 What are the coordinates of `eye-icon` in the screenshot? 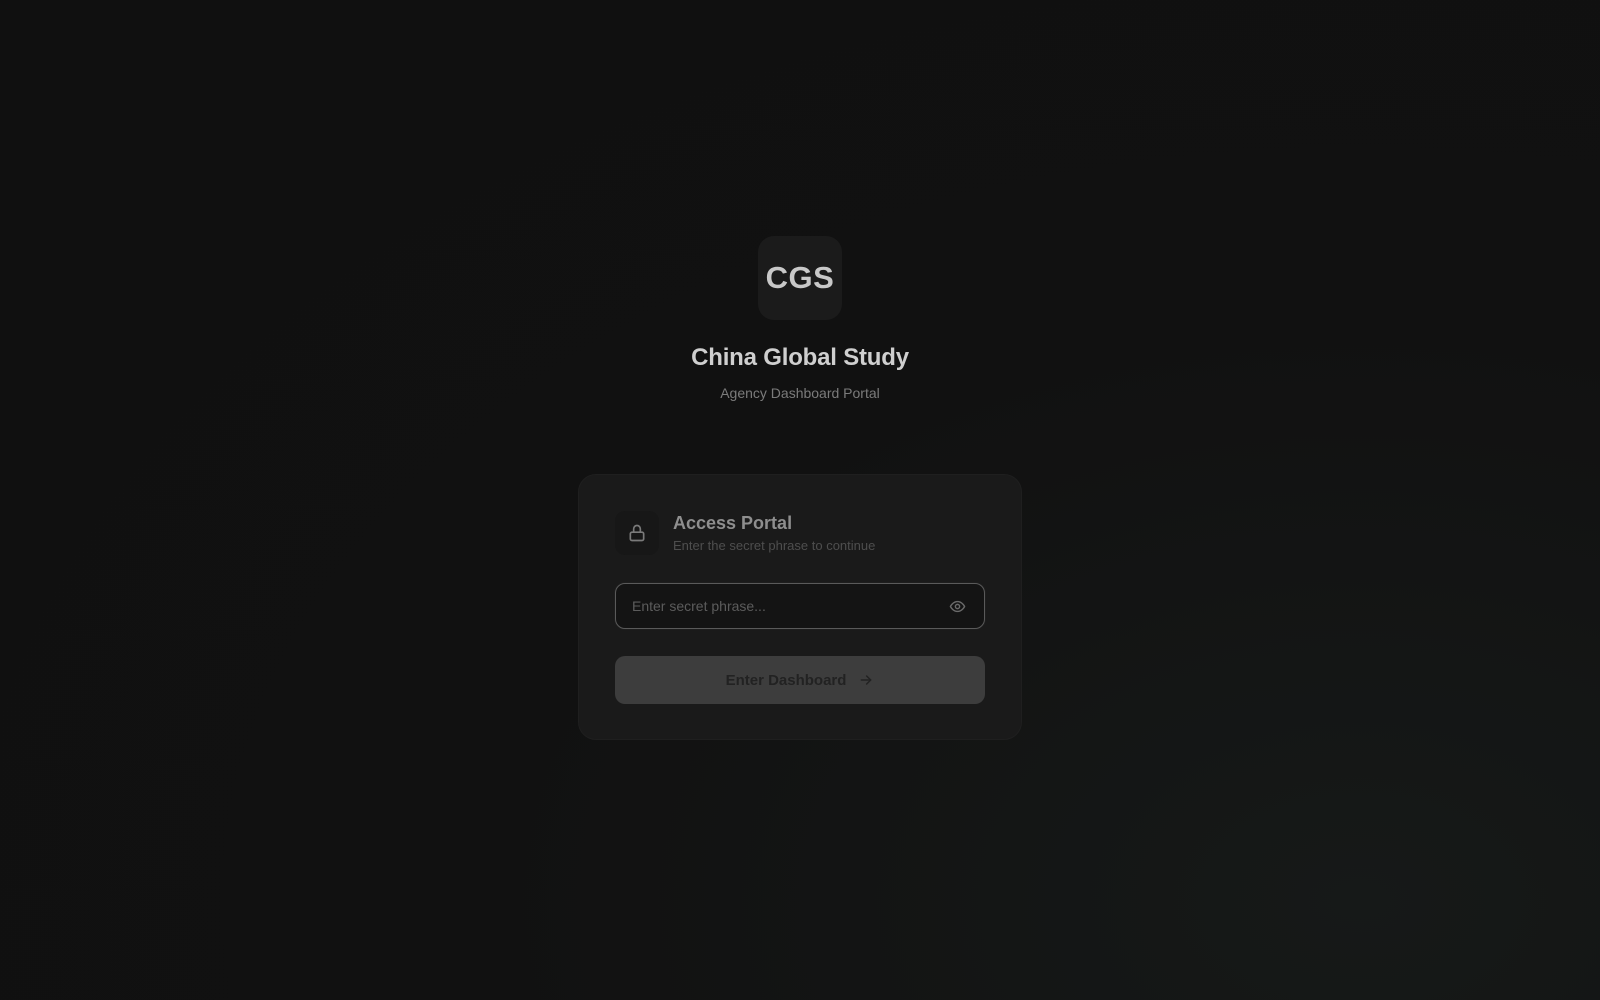 It's located at (957, 606).